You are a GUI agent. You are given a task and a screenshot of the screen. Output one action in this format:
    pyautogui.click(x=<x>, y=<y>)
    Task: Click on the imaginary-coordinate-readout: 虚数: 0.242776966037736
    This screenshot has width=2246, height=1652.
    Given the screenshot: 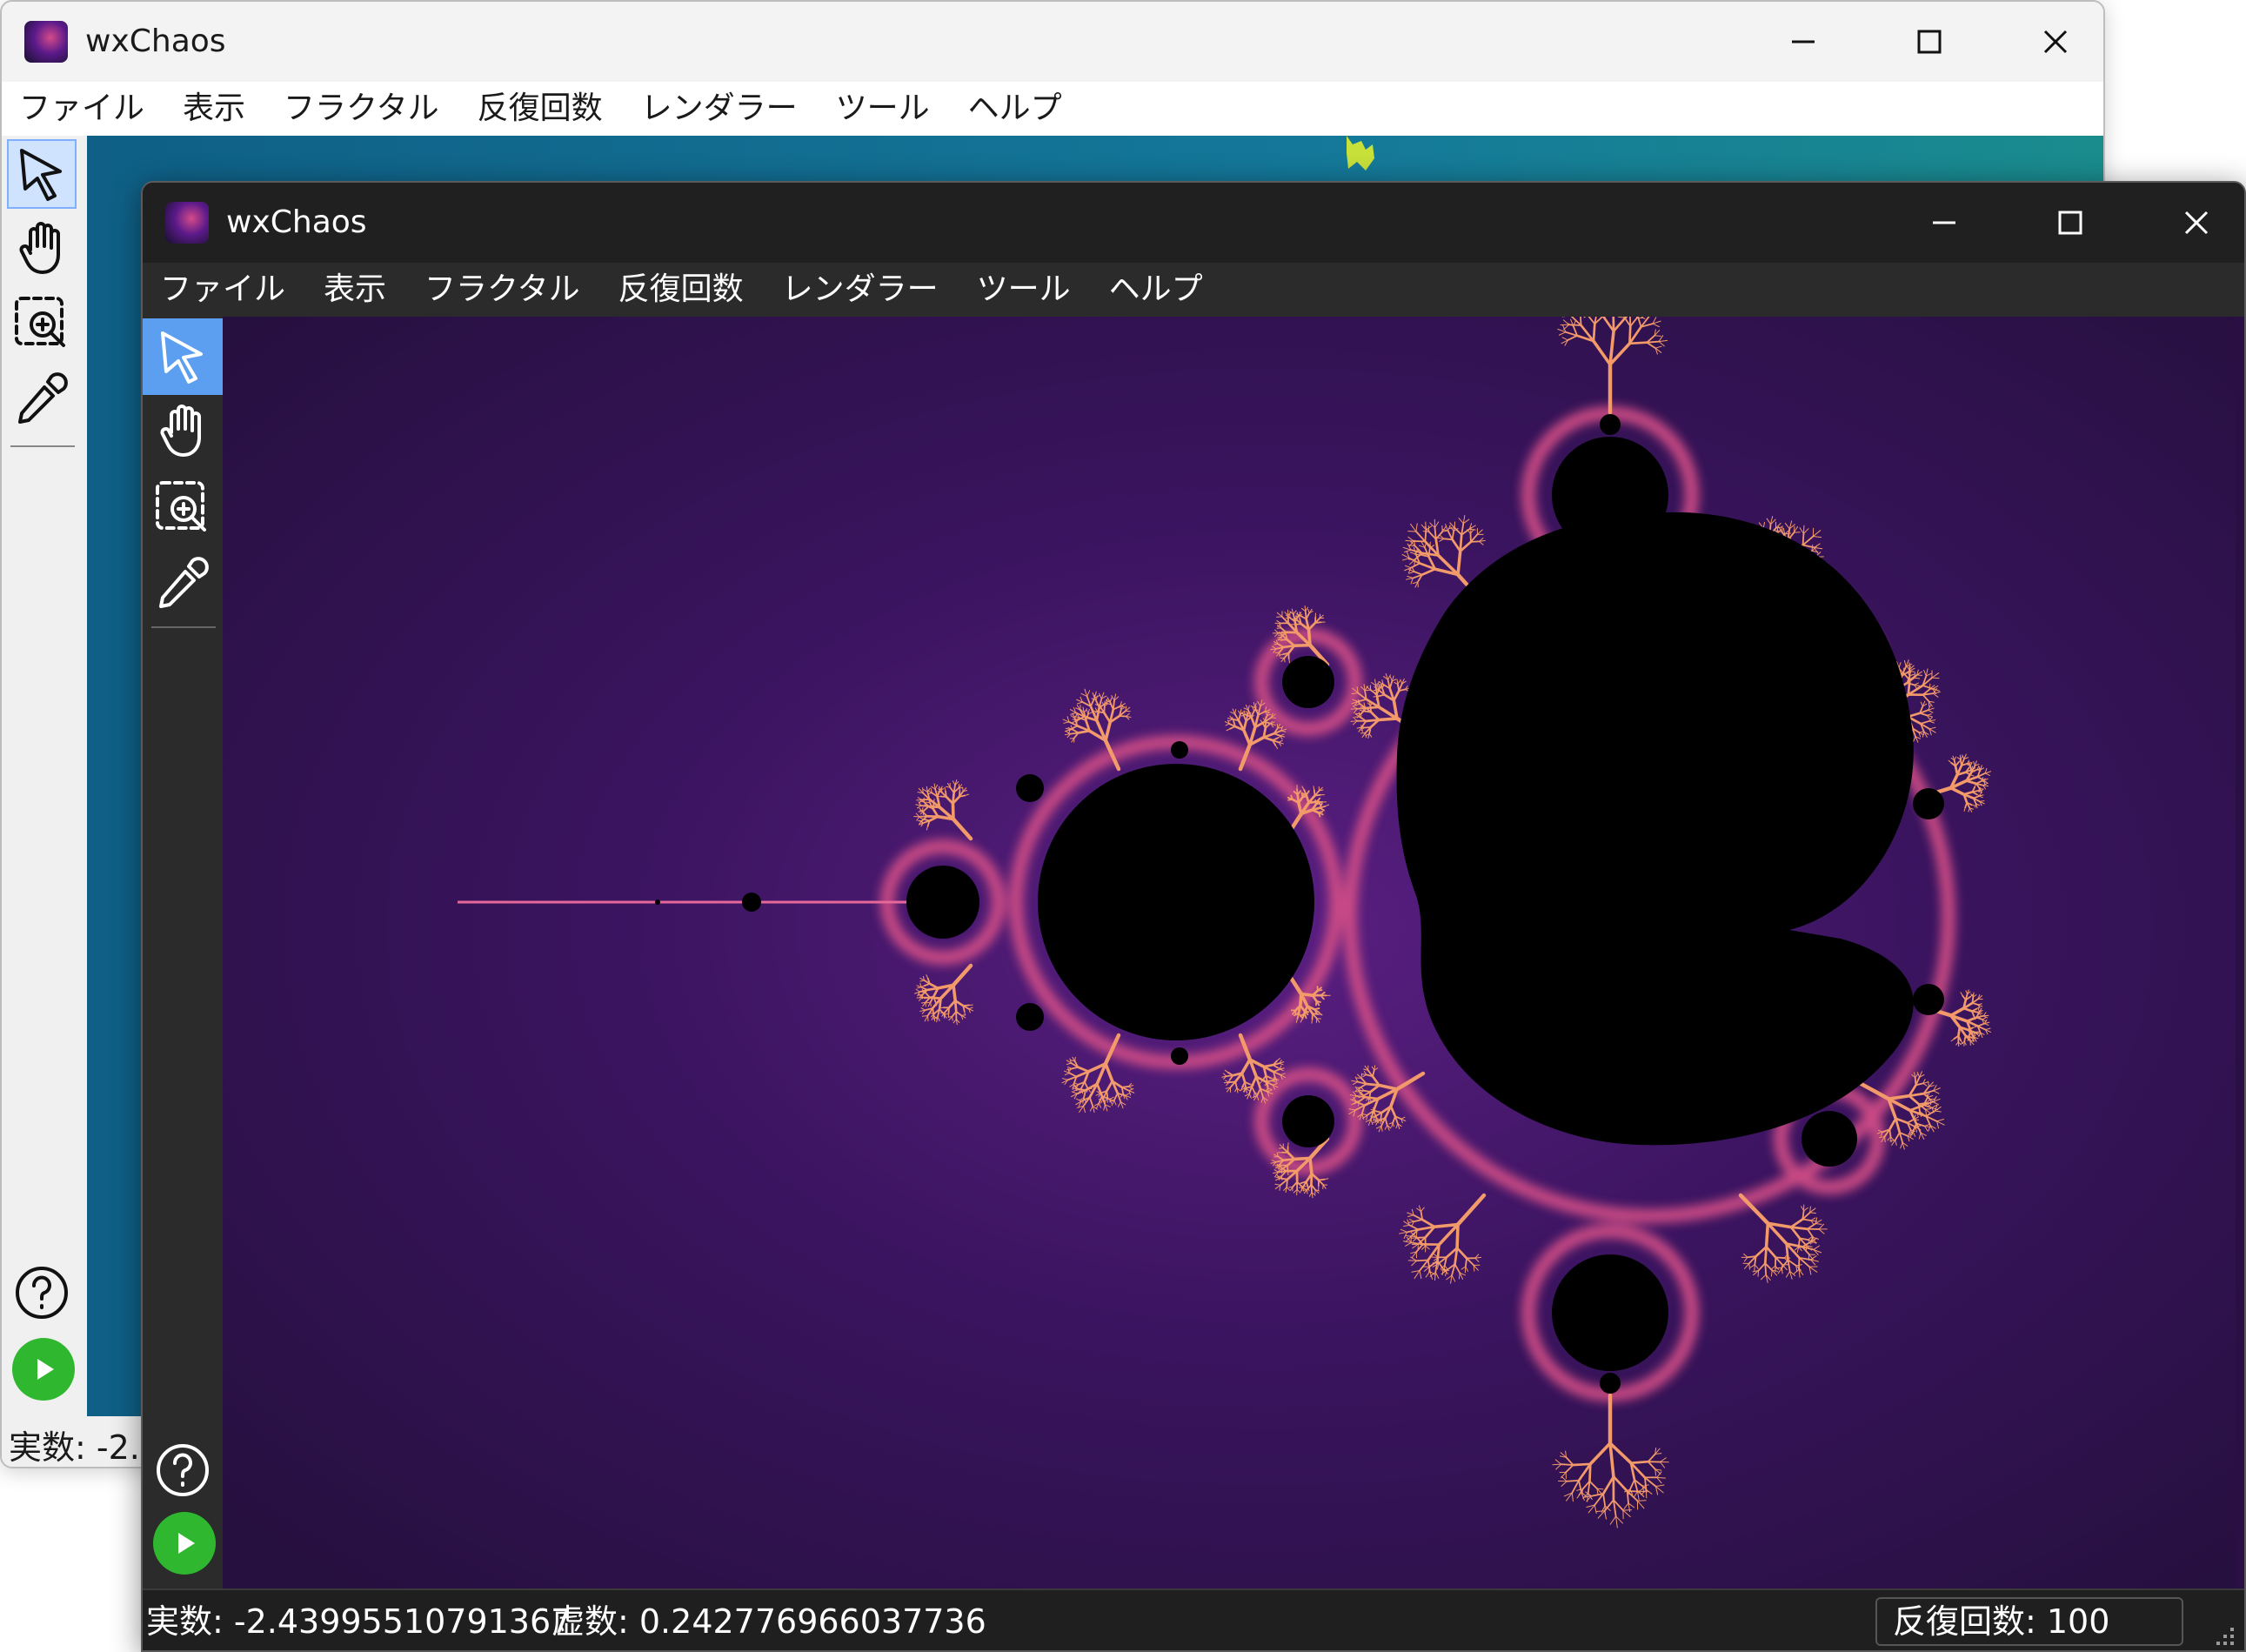 What is the action you would take?
    pyautogui.click(x=768, y=1621)
    